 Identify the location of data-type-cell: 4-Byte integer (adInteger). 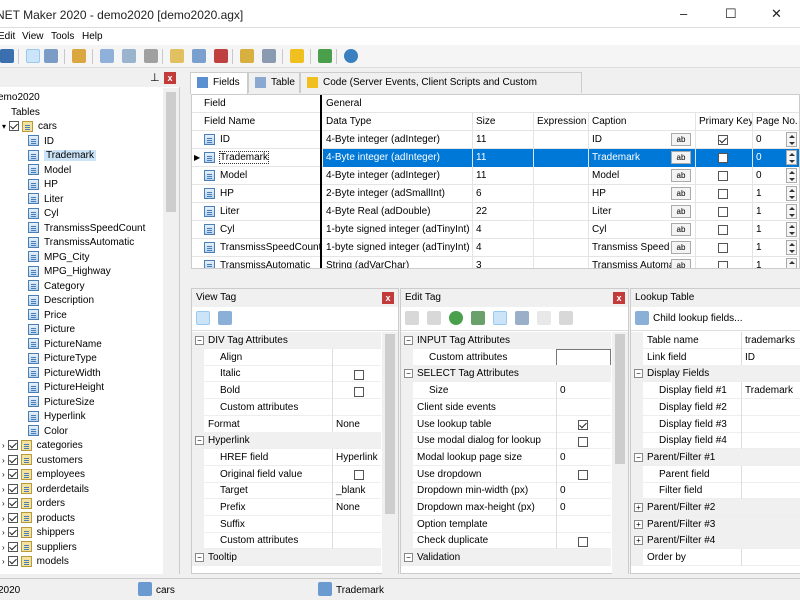
(398, 158).